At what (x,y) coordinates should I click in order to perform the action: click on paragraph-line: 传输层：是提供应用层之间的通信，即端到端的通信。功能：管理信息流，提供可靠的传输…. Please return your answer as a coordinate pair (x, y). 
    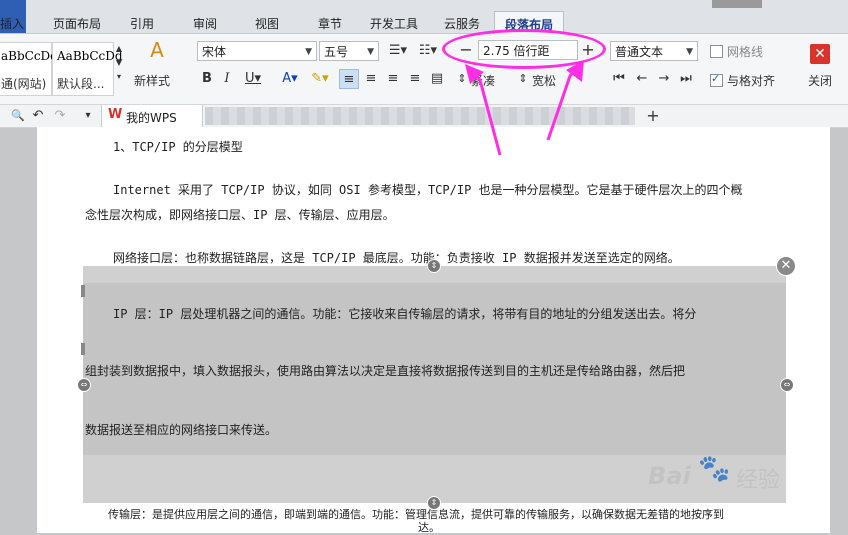
    Looking at the image, I should click on (416, 514).